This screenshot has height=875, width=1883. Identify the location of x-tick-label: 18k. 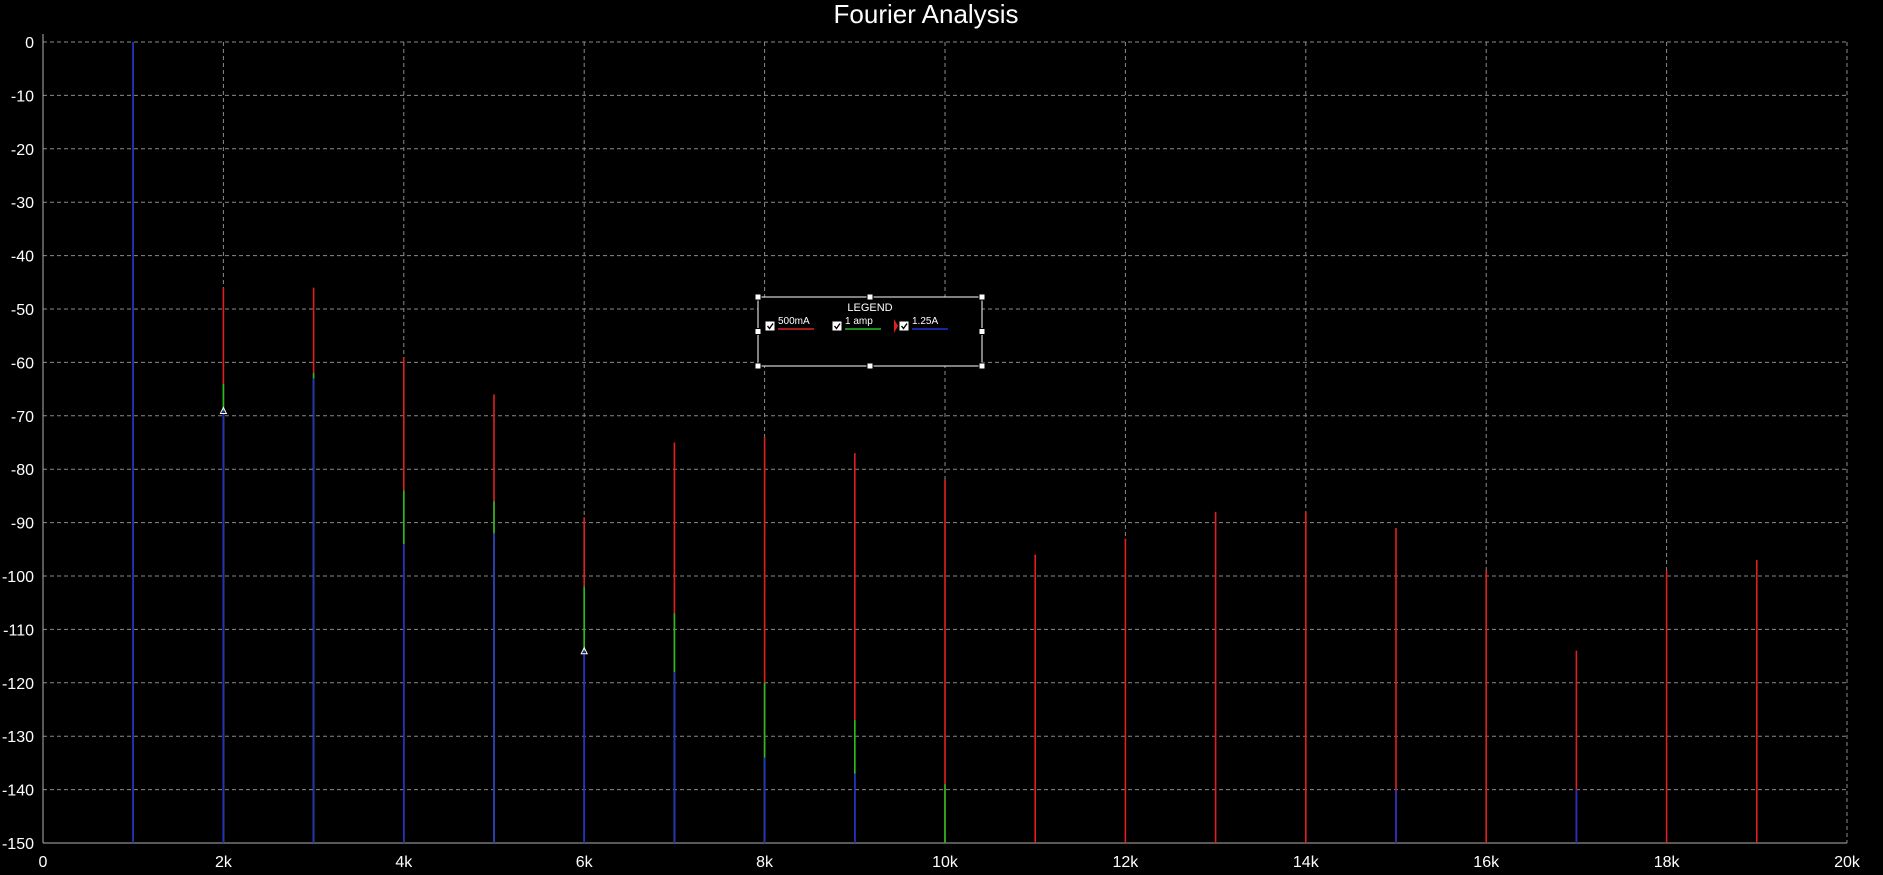
(1667, 862).